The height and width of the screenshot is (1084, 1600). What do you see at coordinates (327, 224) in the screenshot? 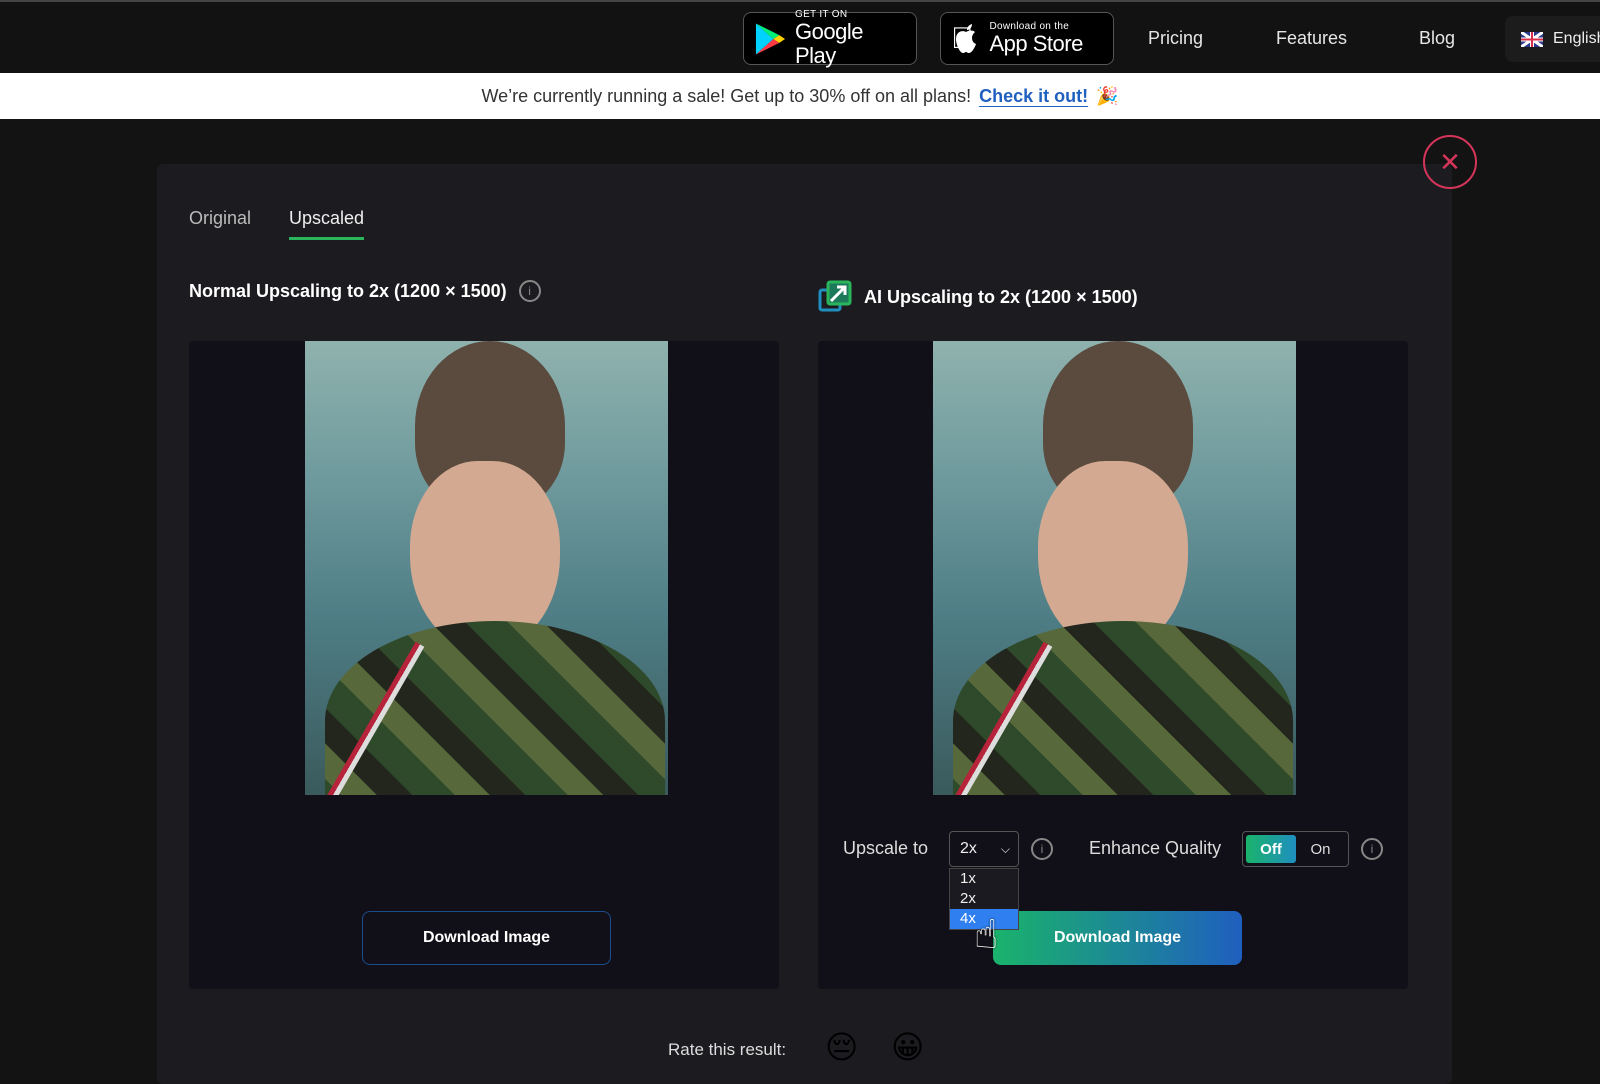
I see `tab-upscaled: Upscaled` at bounding box center [327, 224].